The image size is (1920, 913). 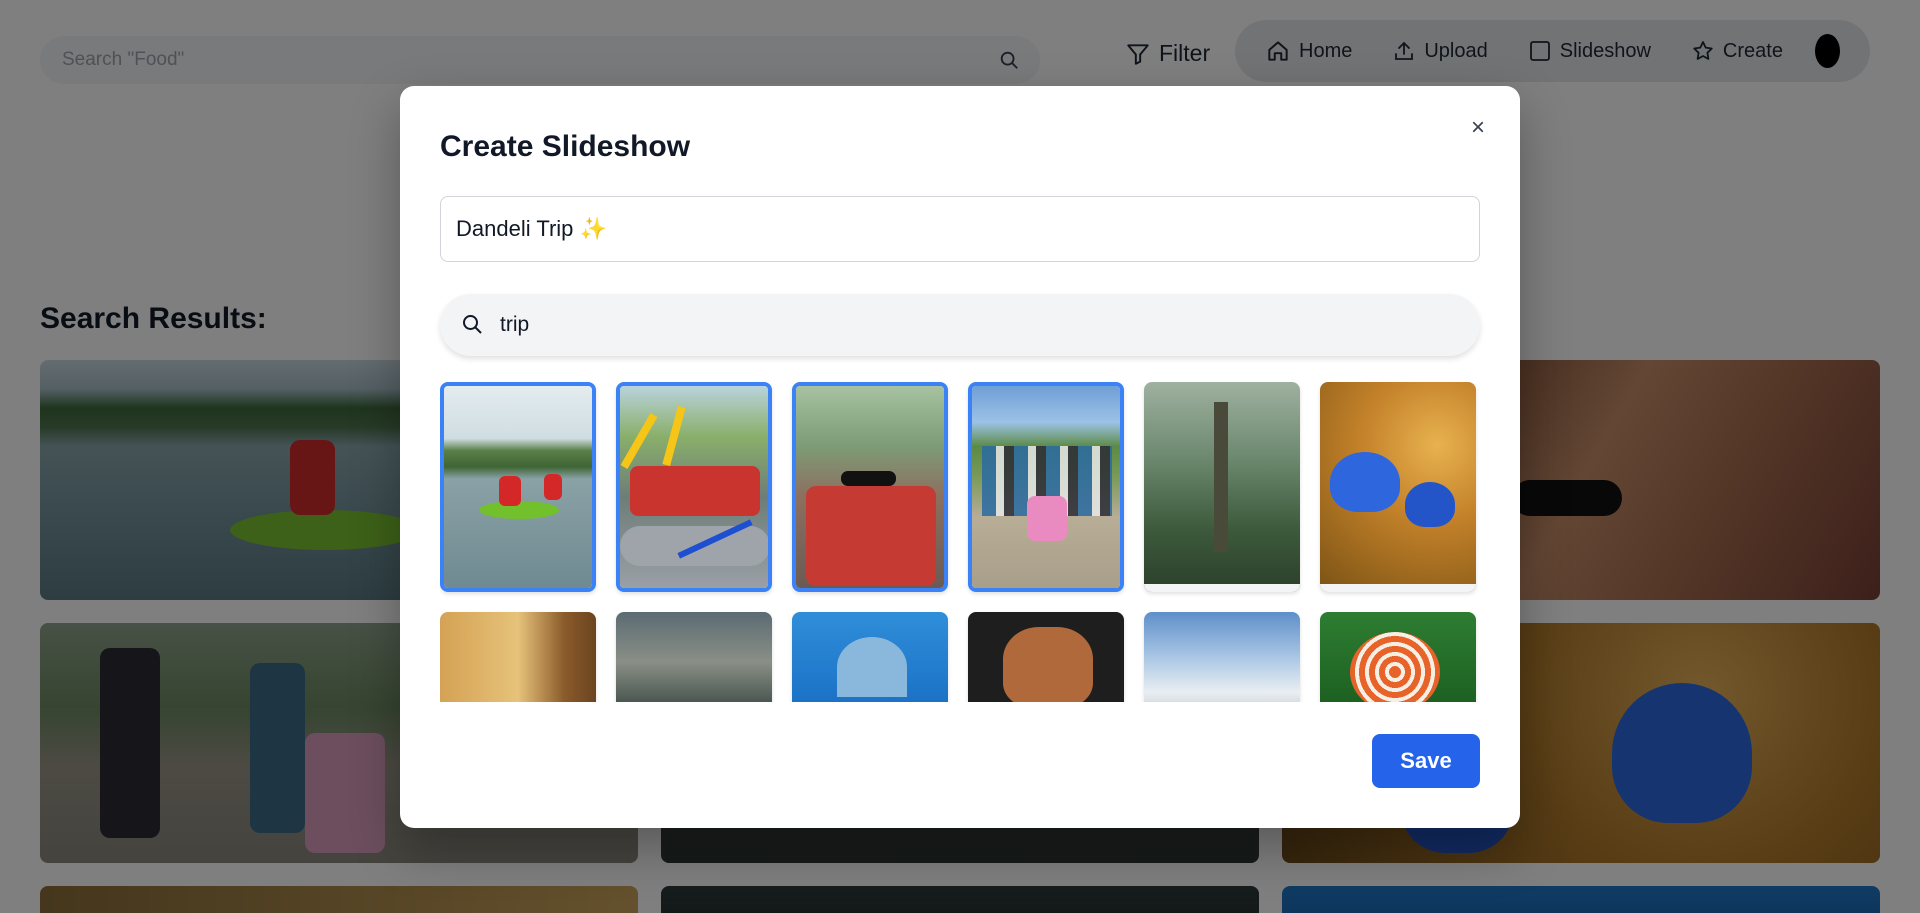 What do you see at coordinates (960, 229) in the screenshot?
I see `slideshow-title-input: Dandeli Trip ✨` at bounding box center [960, 229].